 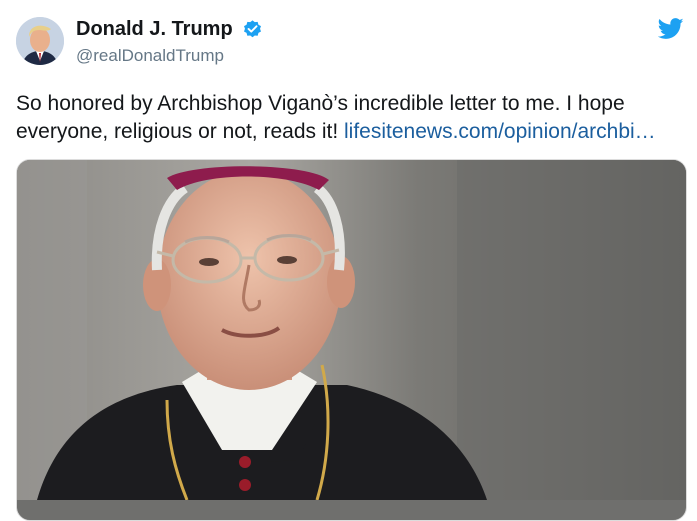 What do you see at coordinates (154, 29) in the screenshot?
I see `author-display-name: Donald J. Trump` at bounding box center [154, 29].